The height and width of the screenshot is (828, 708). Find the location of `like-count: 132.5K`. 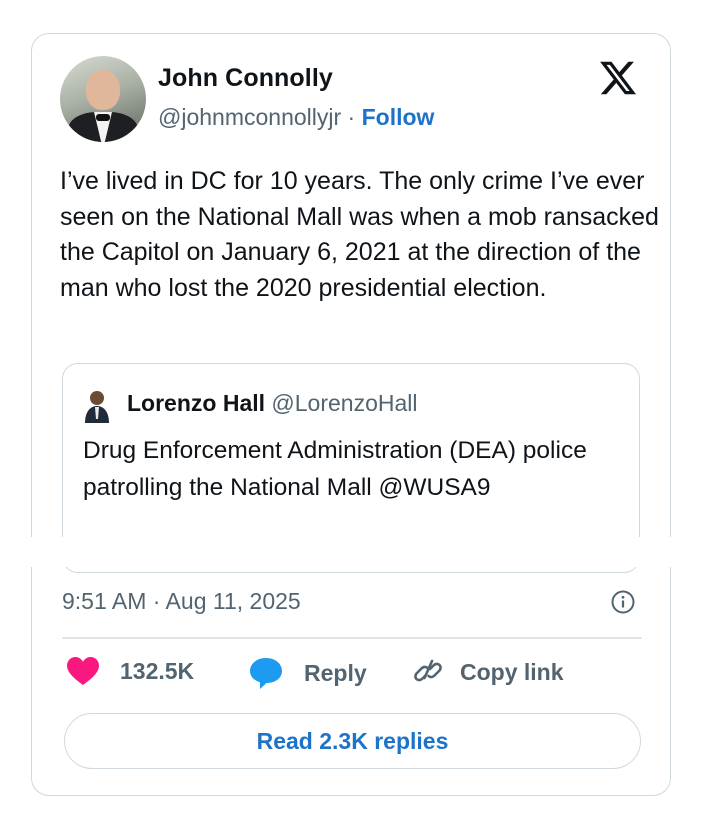

like-count: 132.5K is located at coordinates (157, 670).